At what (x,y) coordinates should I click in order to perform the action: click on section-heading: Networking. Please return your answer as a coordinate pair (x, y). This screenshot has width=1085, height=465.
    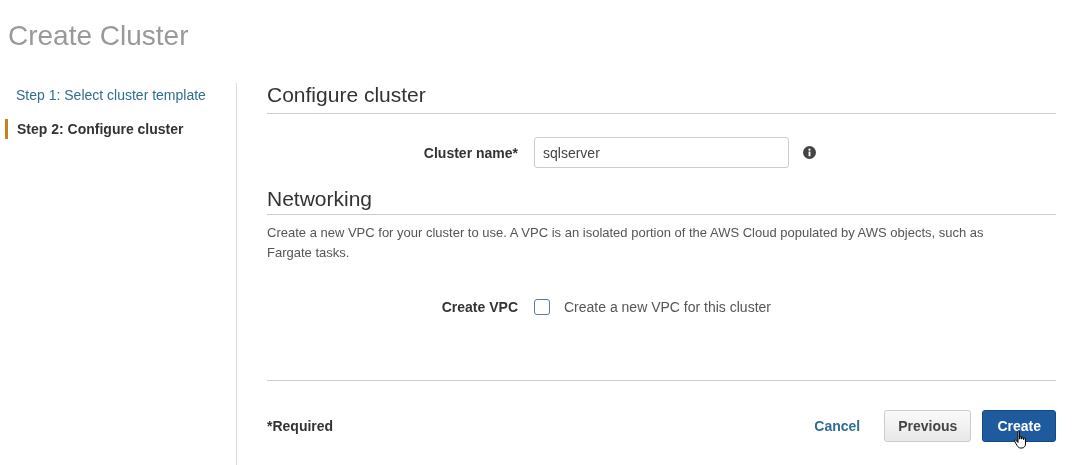
    Looking at the image, I should click on (661, 201).